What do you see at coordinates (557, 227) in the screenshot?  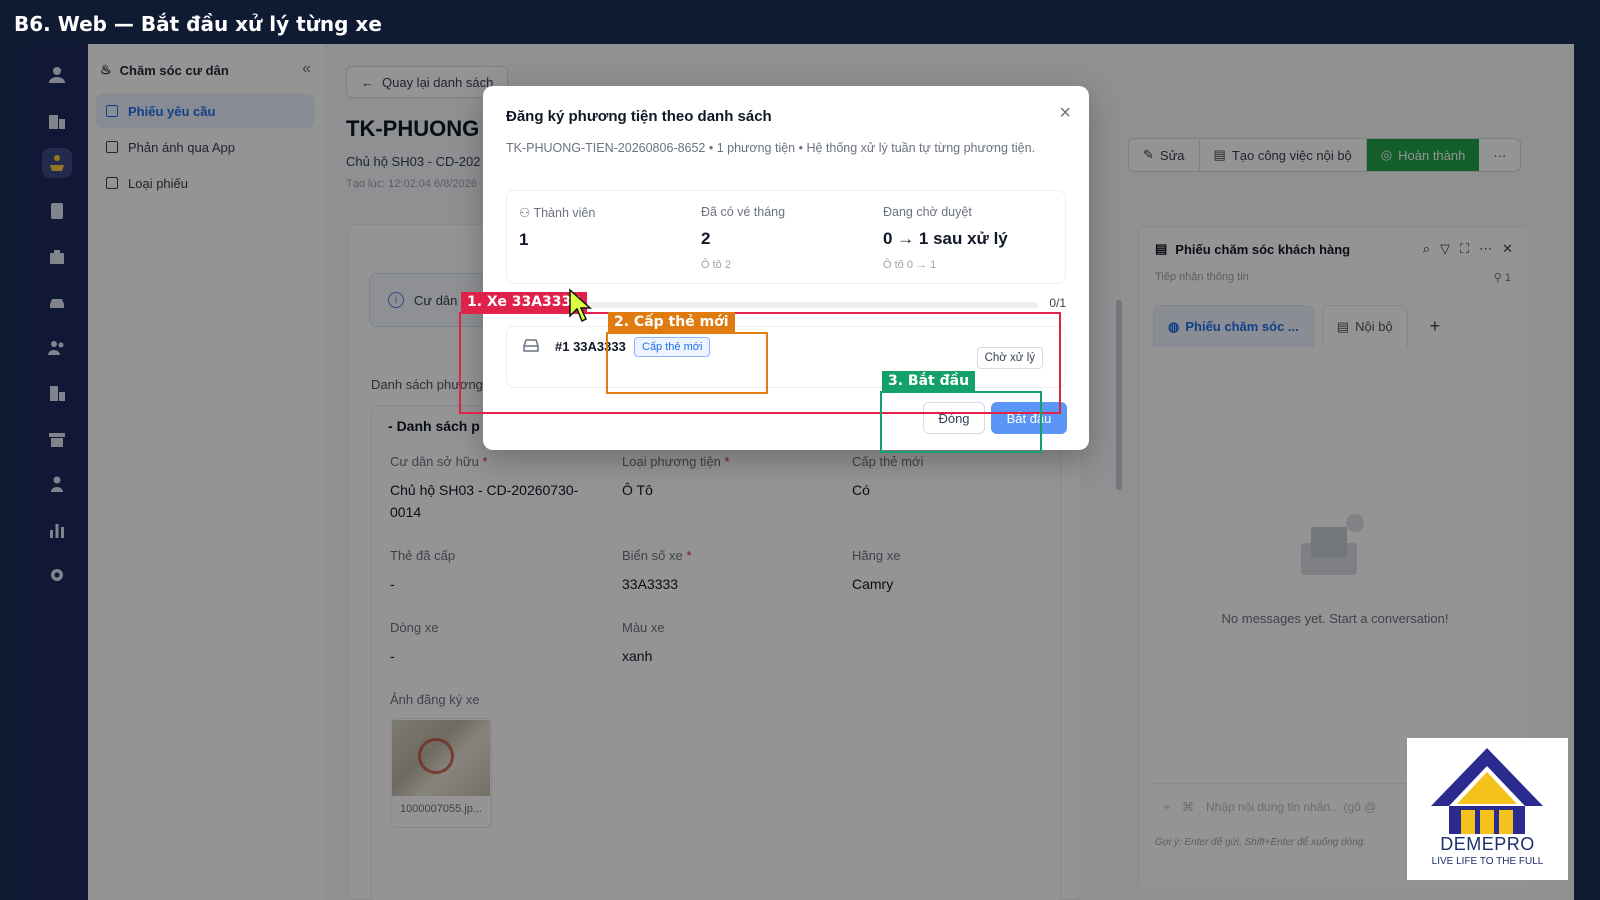 I see `stat-members: ⚇ Thành viên 1` at bounding box center [557, 227].